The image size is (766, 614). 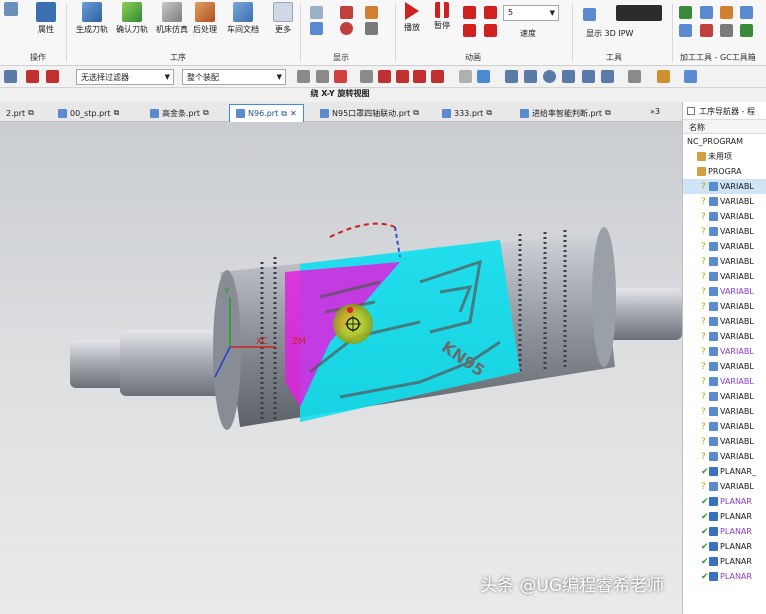 What do you see at coordinates (469, 12) in the screenshot?
I see `step-back-icon` at bounding box center [469, 12].